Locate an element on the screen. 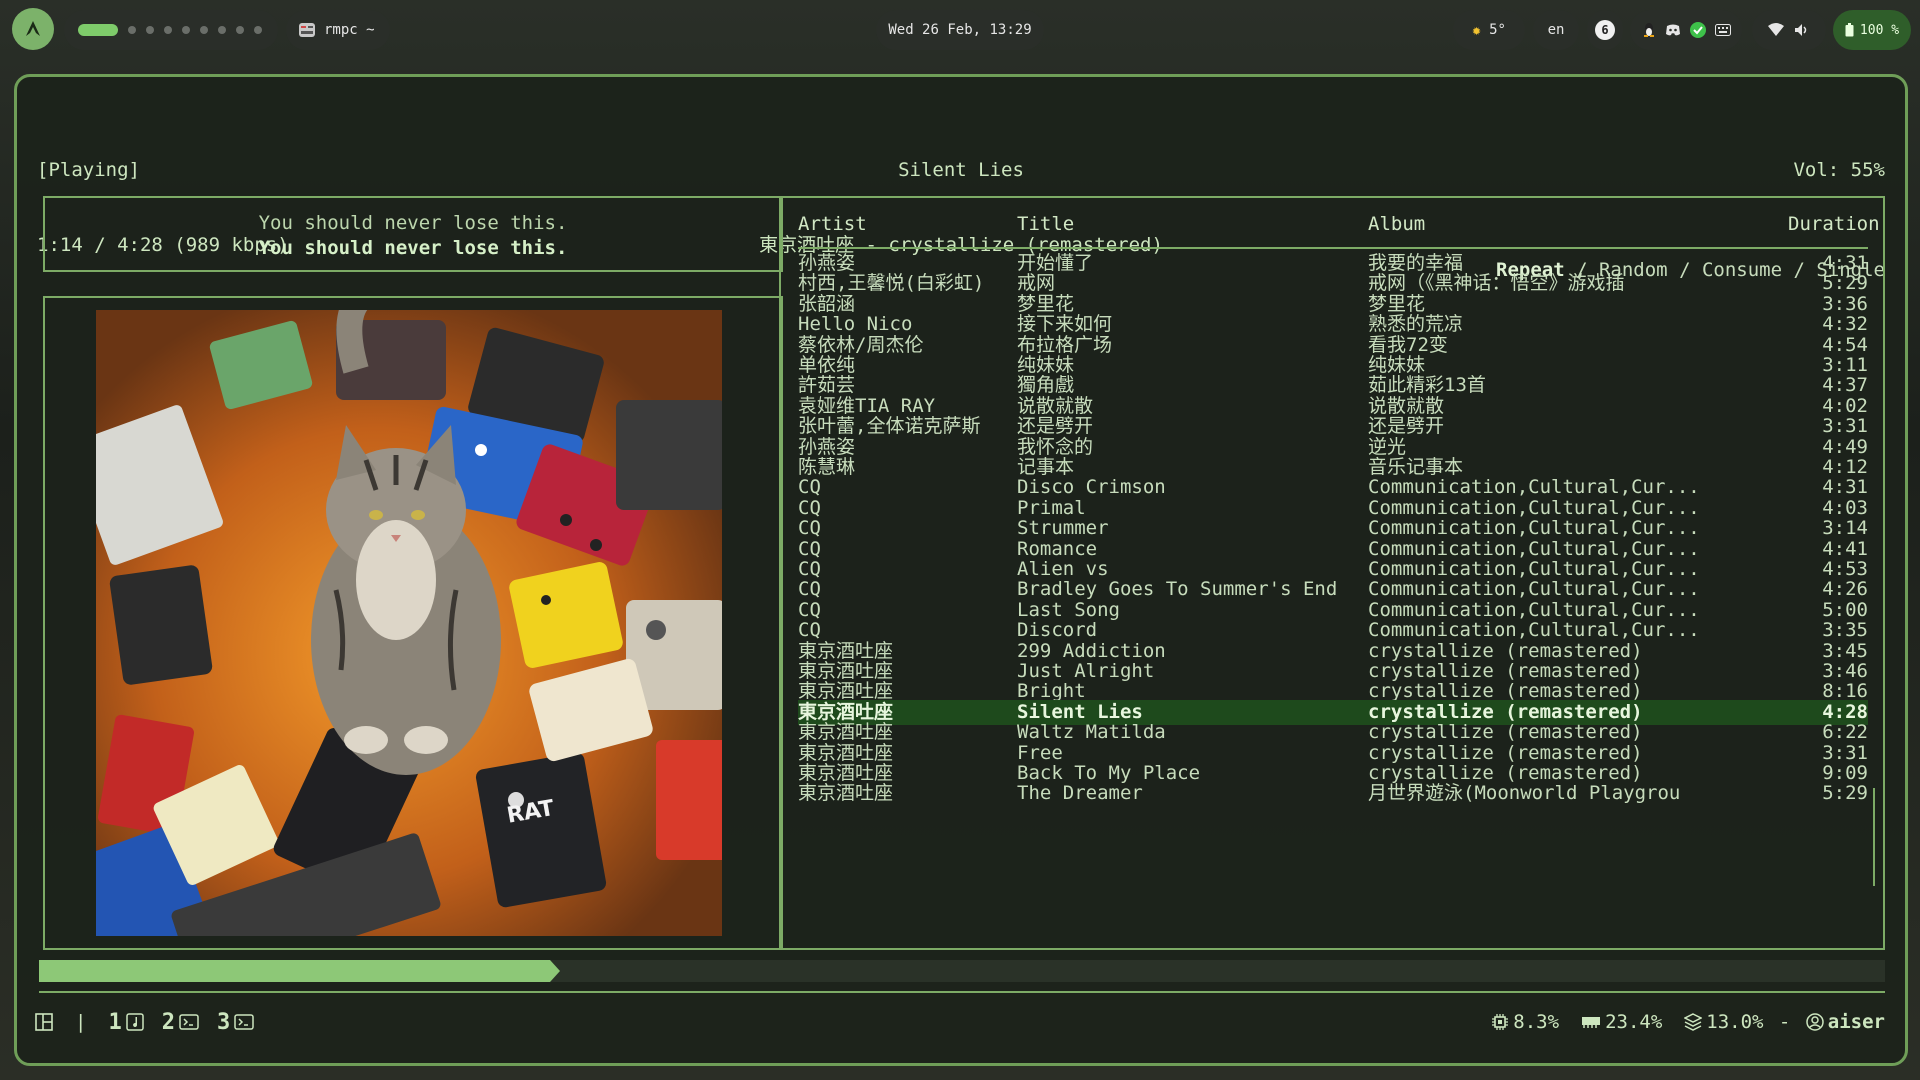 This screenshot has width=1920, height=1080. cpu-usage: 8.3% is located at coordinates (1536, 1022).